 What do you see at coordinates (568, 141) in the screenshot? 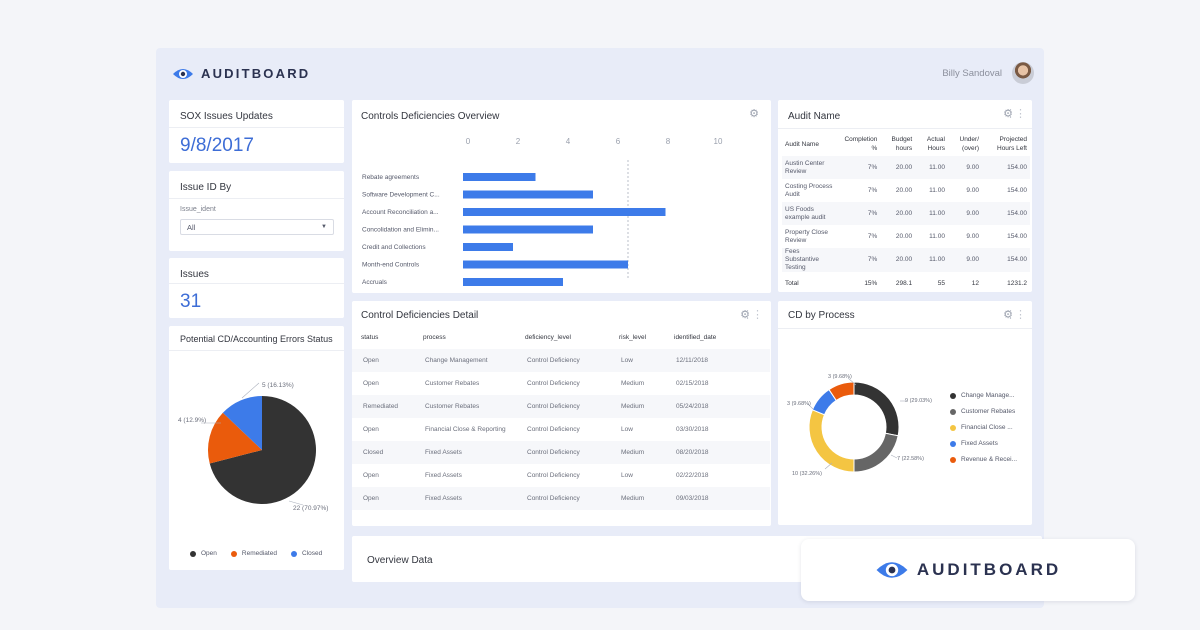
I see `x-tick-label: 4` at bounding box center [568, 141].